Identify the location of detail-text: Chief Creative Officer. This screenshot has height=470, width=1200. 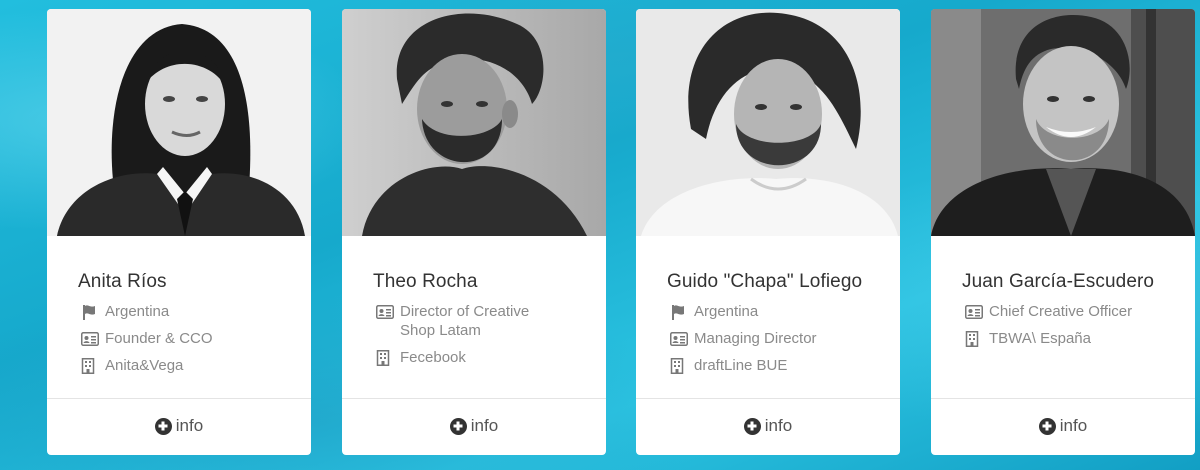
(1061, 311).